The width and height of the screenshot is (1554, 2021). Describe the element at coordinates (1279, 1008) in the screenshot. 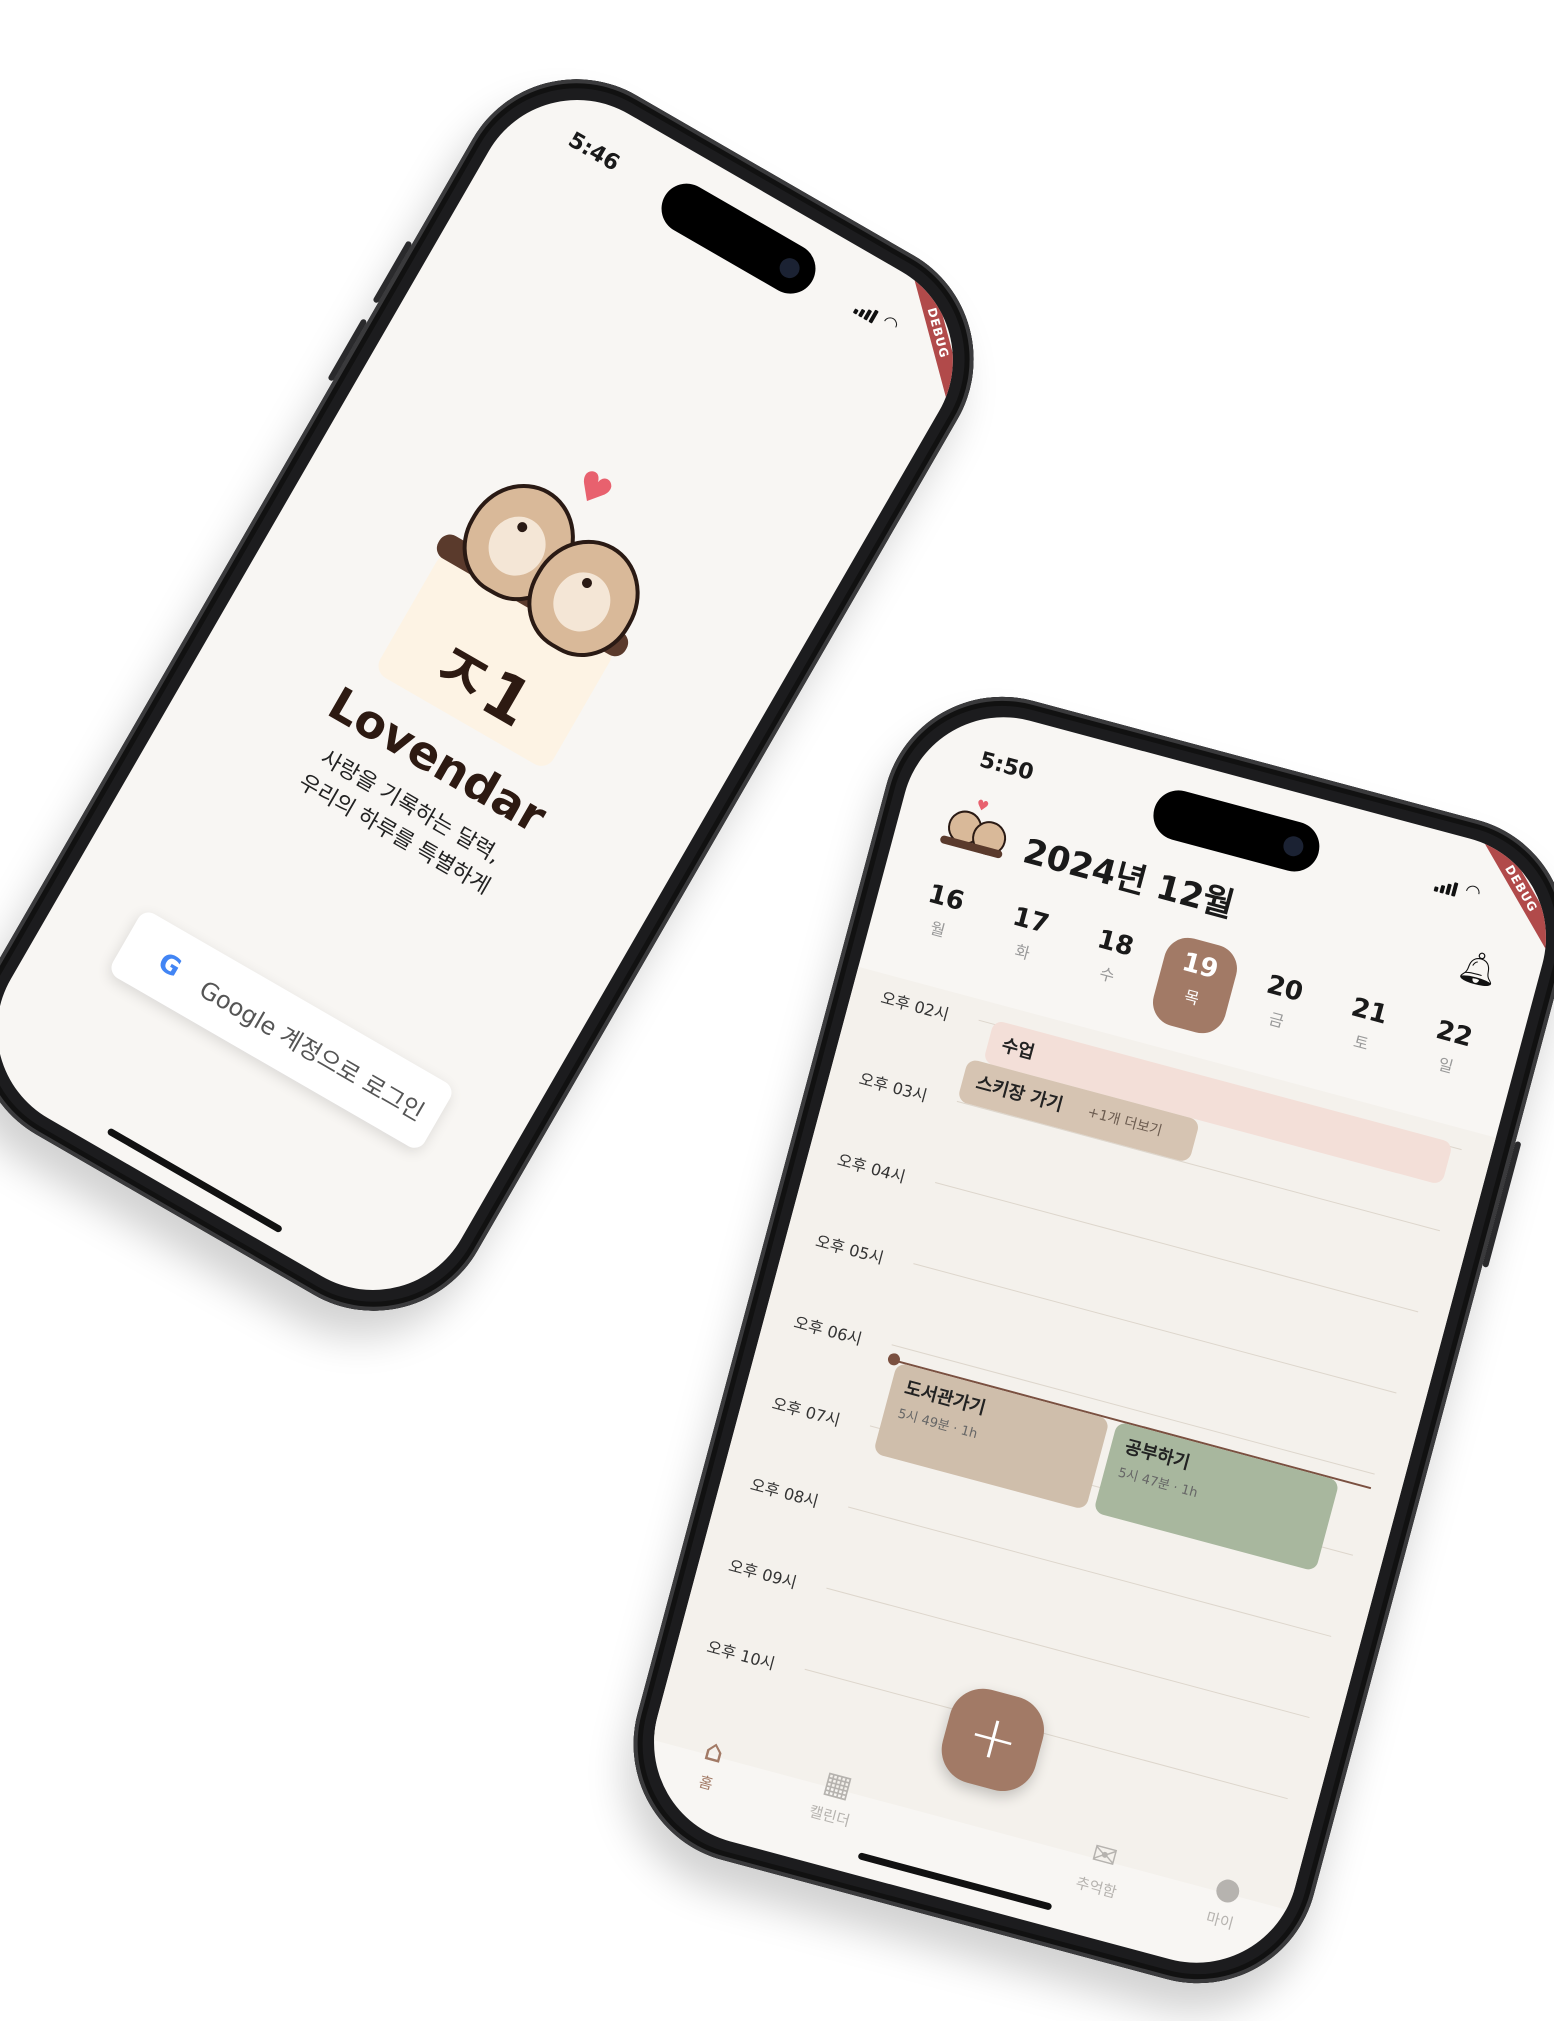

I see `day-cell-20: 20 금` at that location.